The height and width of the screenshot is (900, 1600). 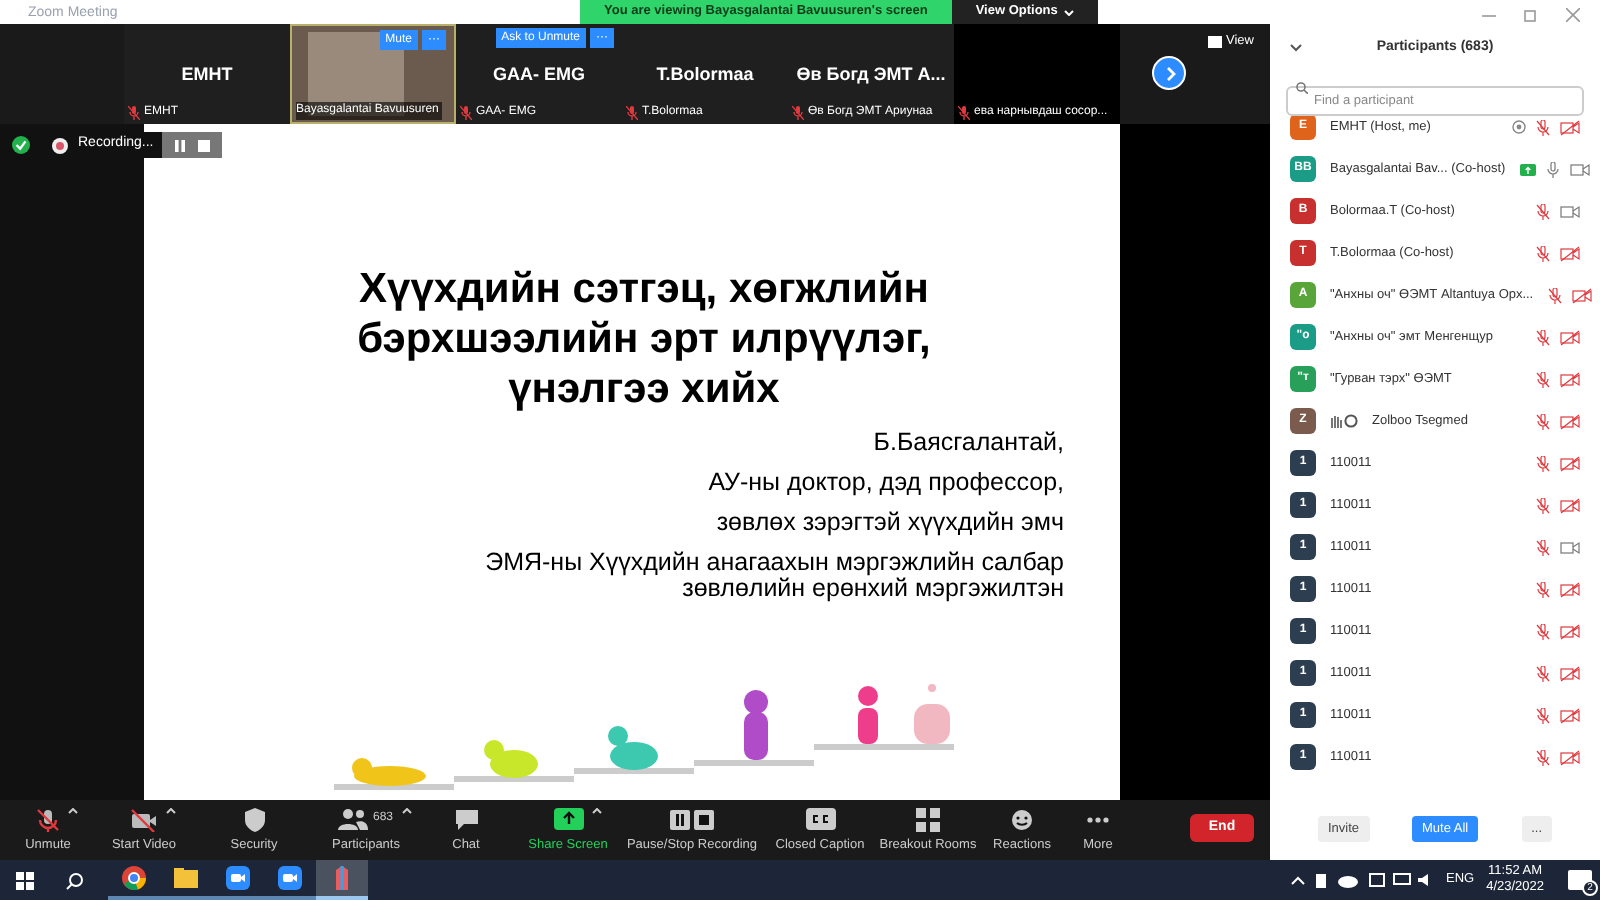 What do you see at coordinates (886, 483) in the screenshot?
I see `slide-text: АУ-ны доктор, дэд профессор,` at bounding box center [886, 483].